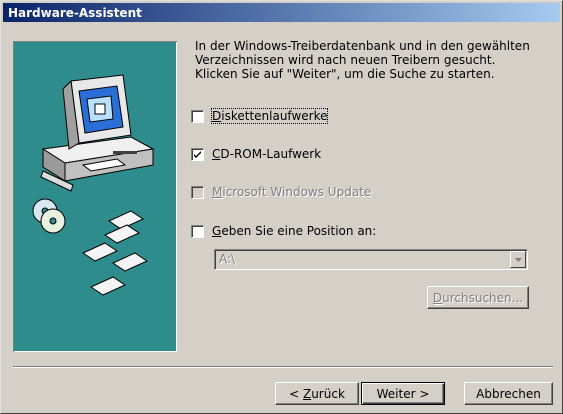 The image size is (563, 414). I want to click on button-separator, so click(283, 367).